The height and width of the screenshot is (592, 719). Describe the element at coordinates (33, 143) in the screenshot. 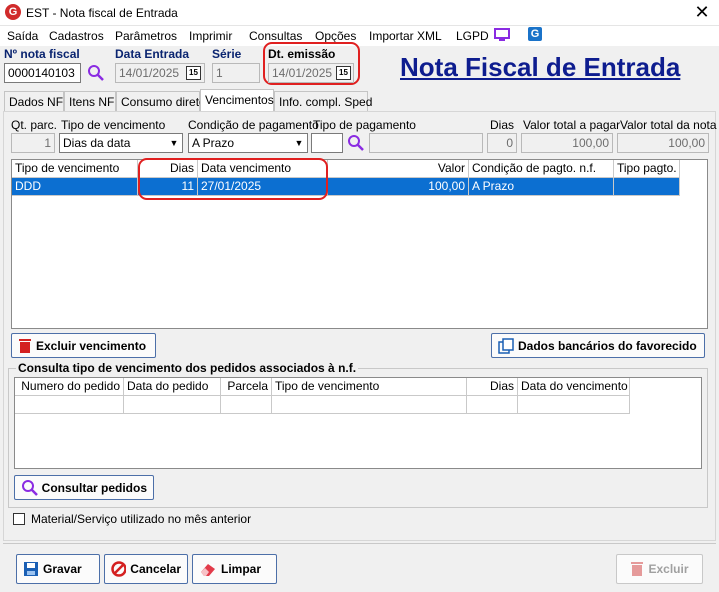

I see `qt-parc-input: 1` at that location.